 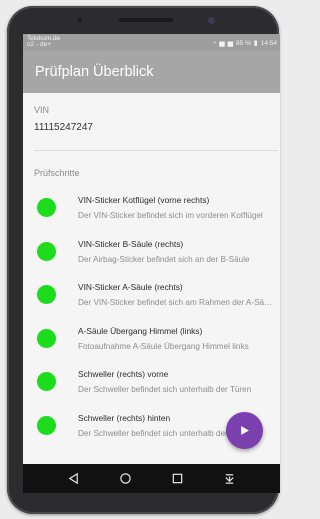 I want to click on back-button, so click(x=73, y=479).